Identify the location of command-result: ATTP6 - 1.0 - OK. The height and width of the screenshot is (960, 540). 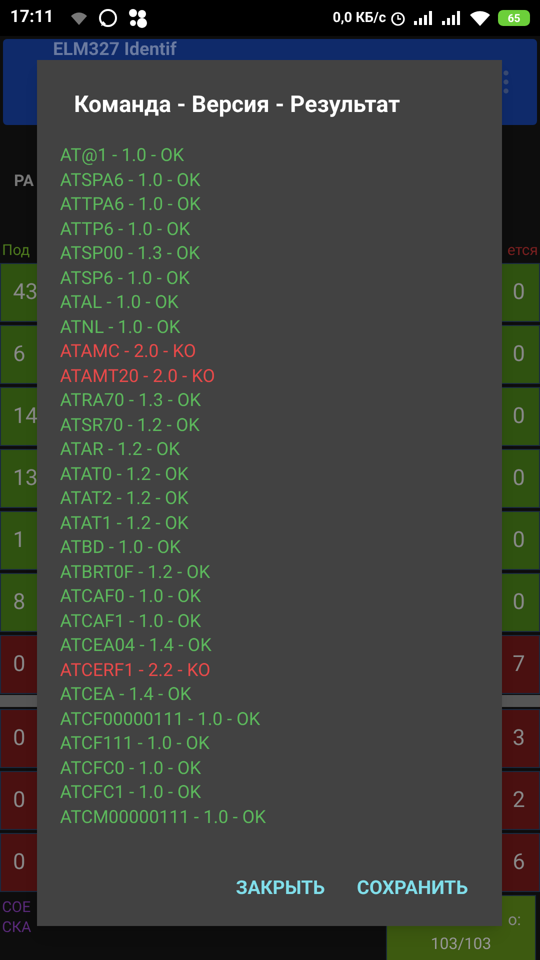
(126, 230).